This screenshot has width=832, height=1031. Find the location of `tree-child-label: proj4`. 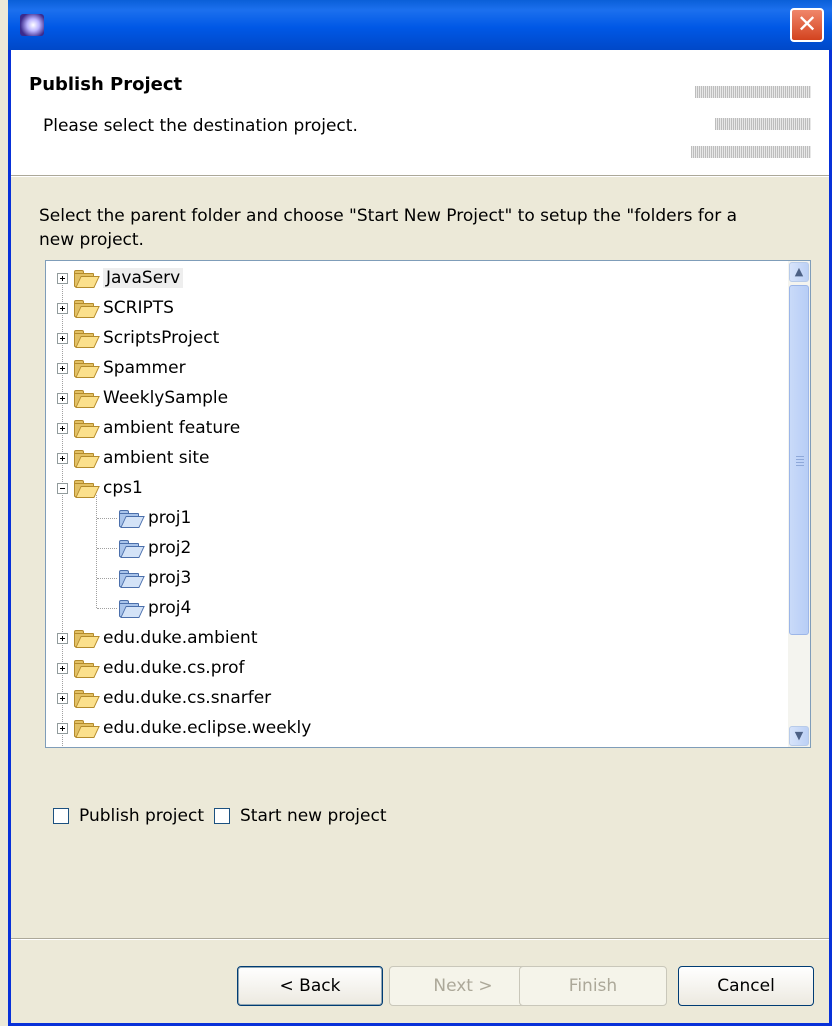

tree-child-label: proj4 is located at coordinates (170, 608).